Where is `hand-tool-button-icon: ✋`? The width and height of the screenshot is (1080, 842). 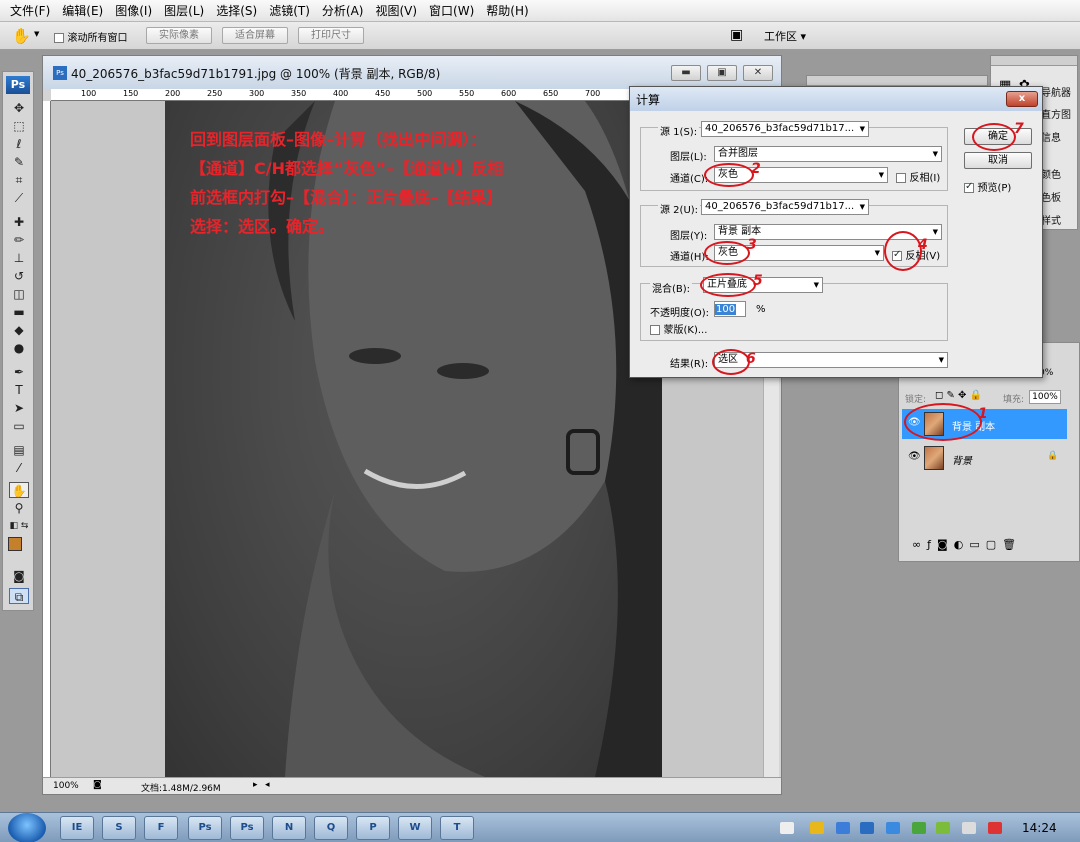 hand-tool-button-icon: ✋ is located at coordinates (19, 490).